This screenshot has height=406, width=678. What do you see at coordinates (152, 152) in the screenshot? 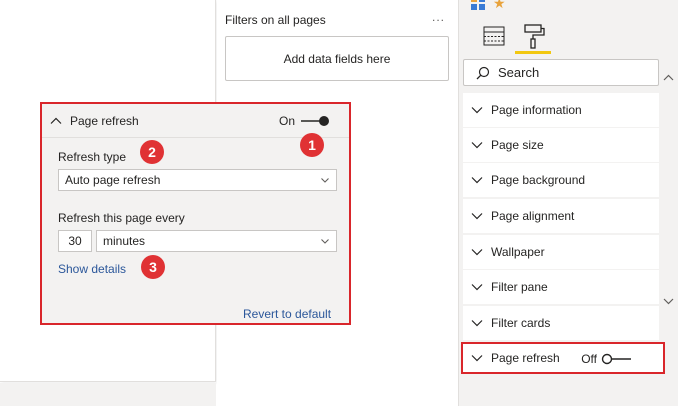
I see `callout-badge-2: 2` at bounding box center [152, 152].